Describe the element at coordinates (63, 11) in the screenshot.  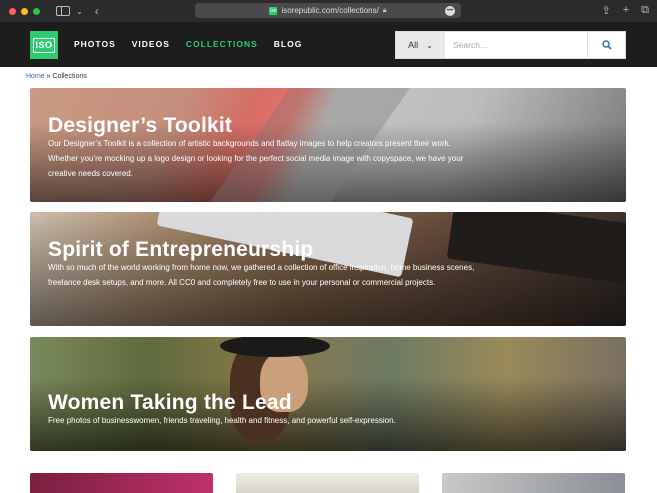
I see `sidebar-toggle-icon` at that location.